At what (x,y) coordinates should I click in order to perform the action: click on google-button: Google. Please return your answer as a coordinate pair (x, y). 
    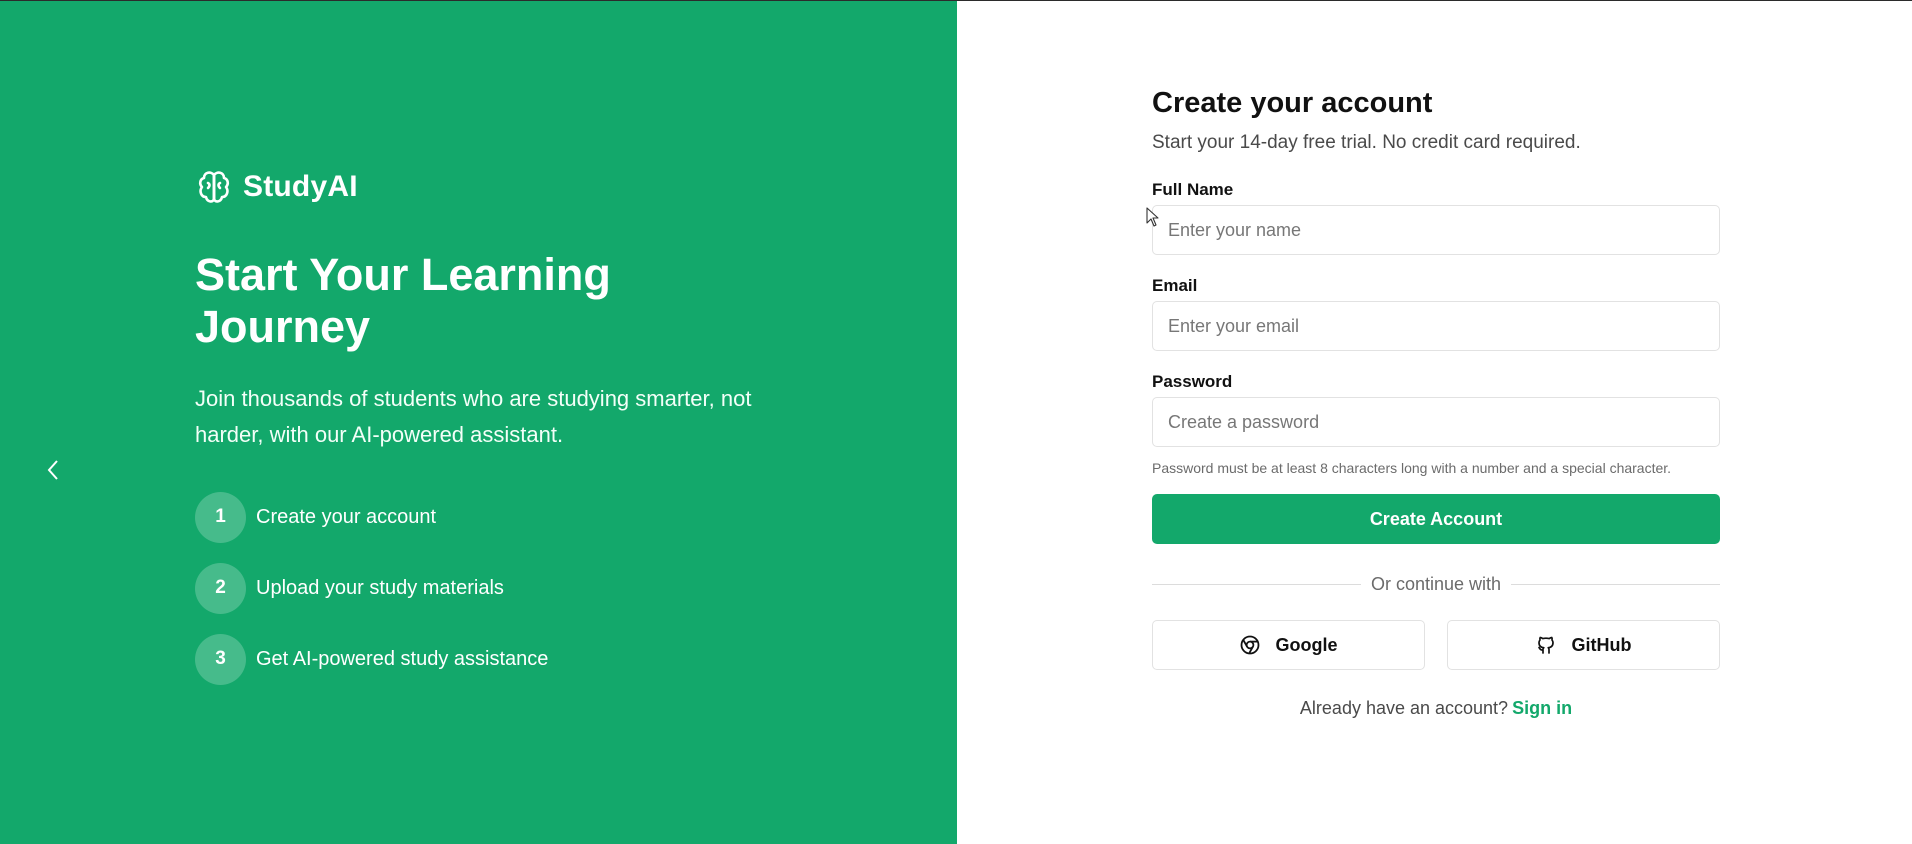
    Looking at the image, I should click on (1288, 645).